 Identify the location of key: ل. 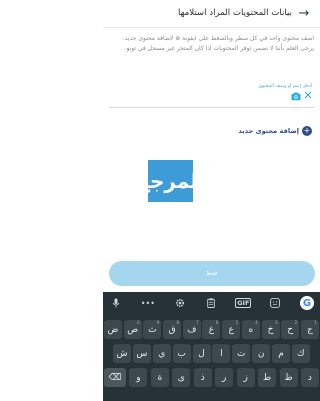
(201, 353).